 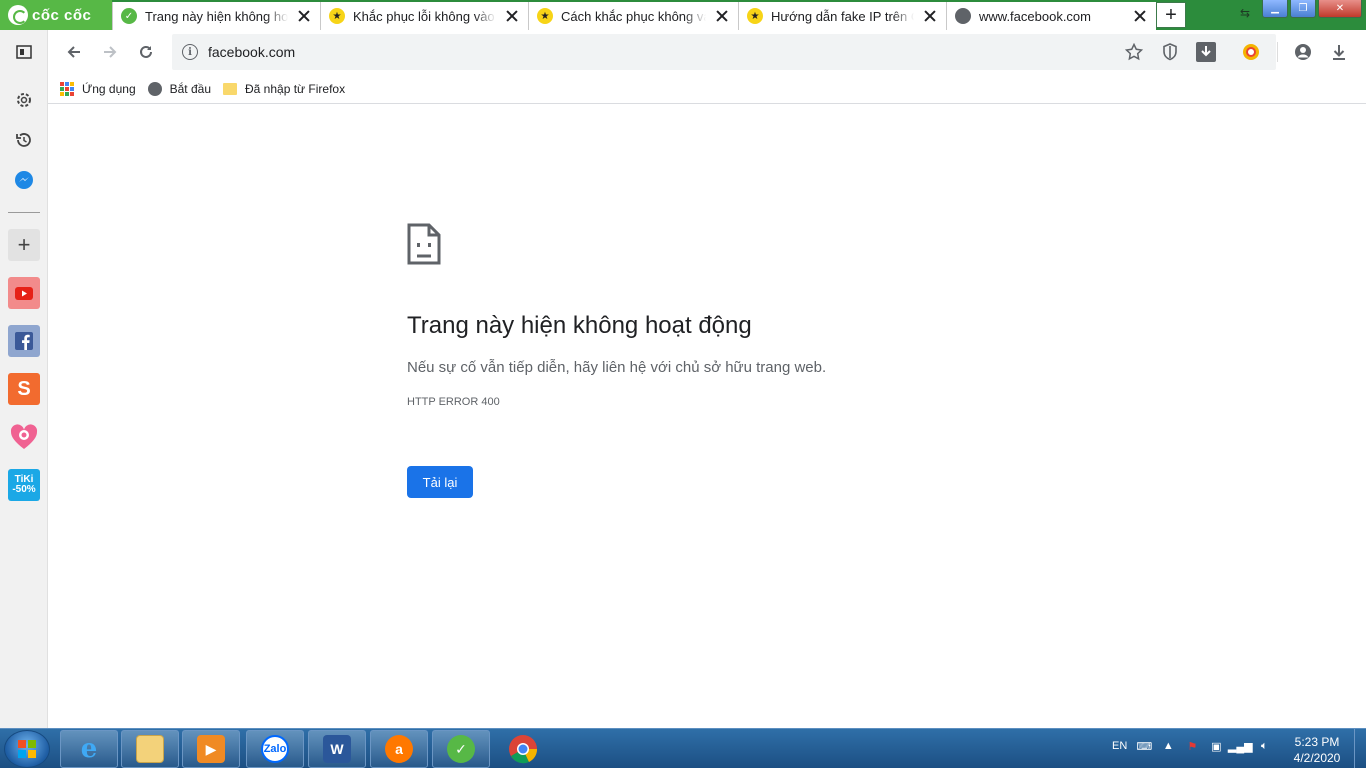 I want to click on savior-download-icon, so click(x=1206, y=52).